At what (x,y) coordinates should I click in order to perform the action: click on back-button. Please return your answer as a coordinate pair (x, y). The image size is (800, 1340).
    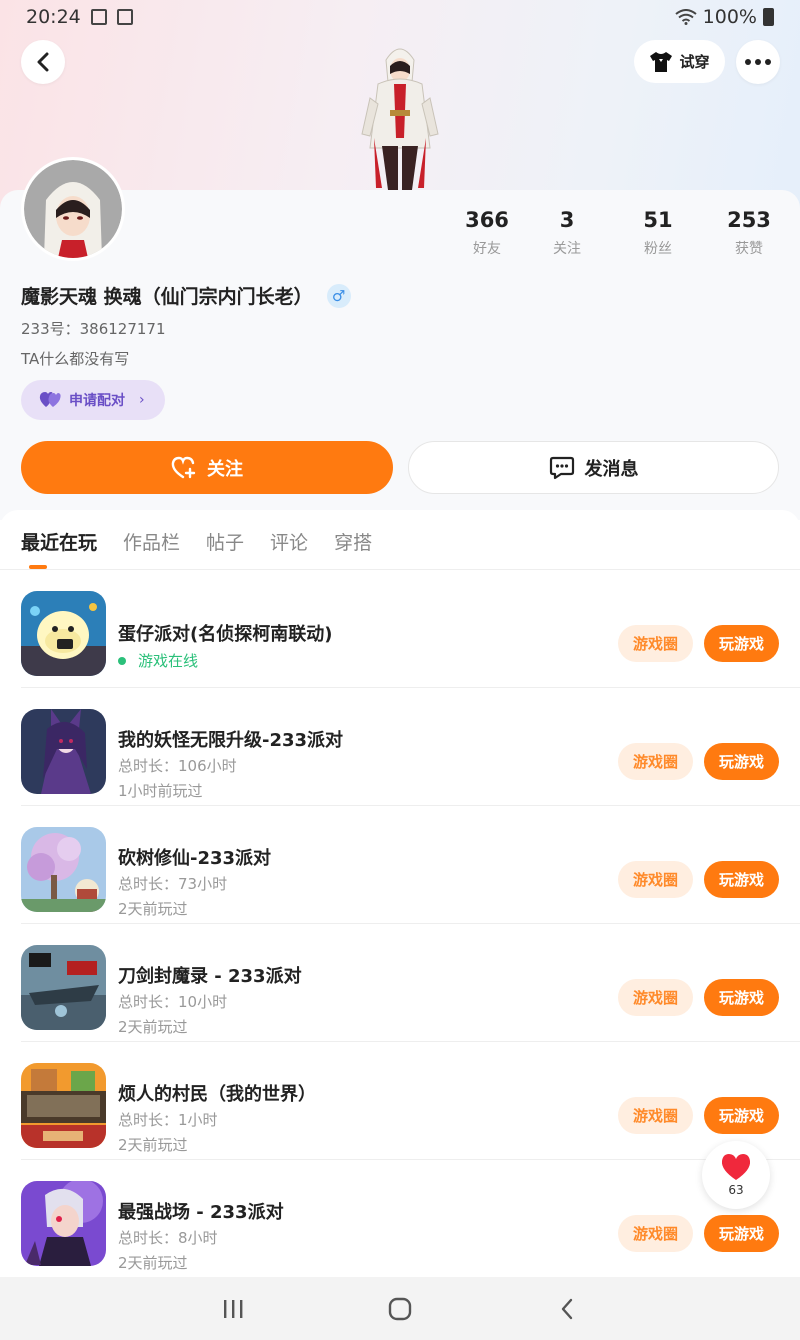
    Looking at the image, I should click on (43, 62).